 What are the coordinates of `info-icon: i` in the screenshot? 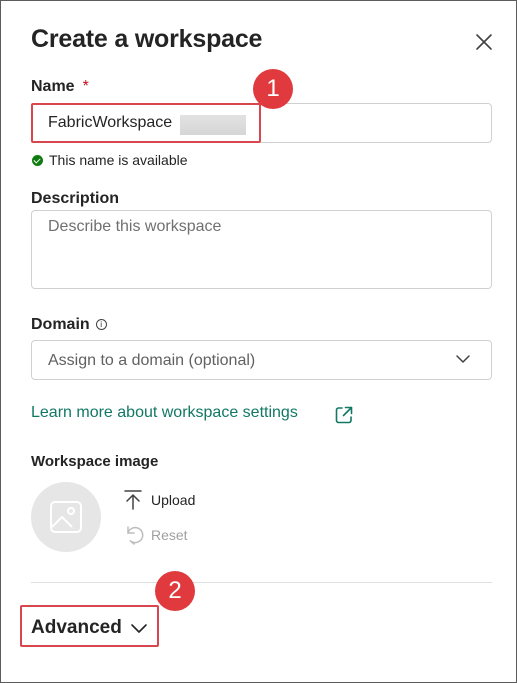 It's located at (101, 324).